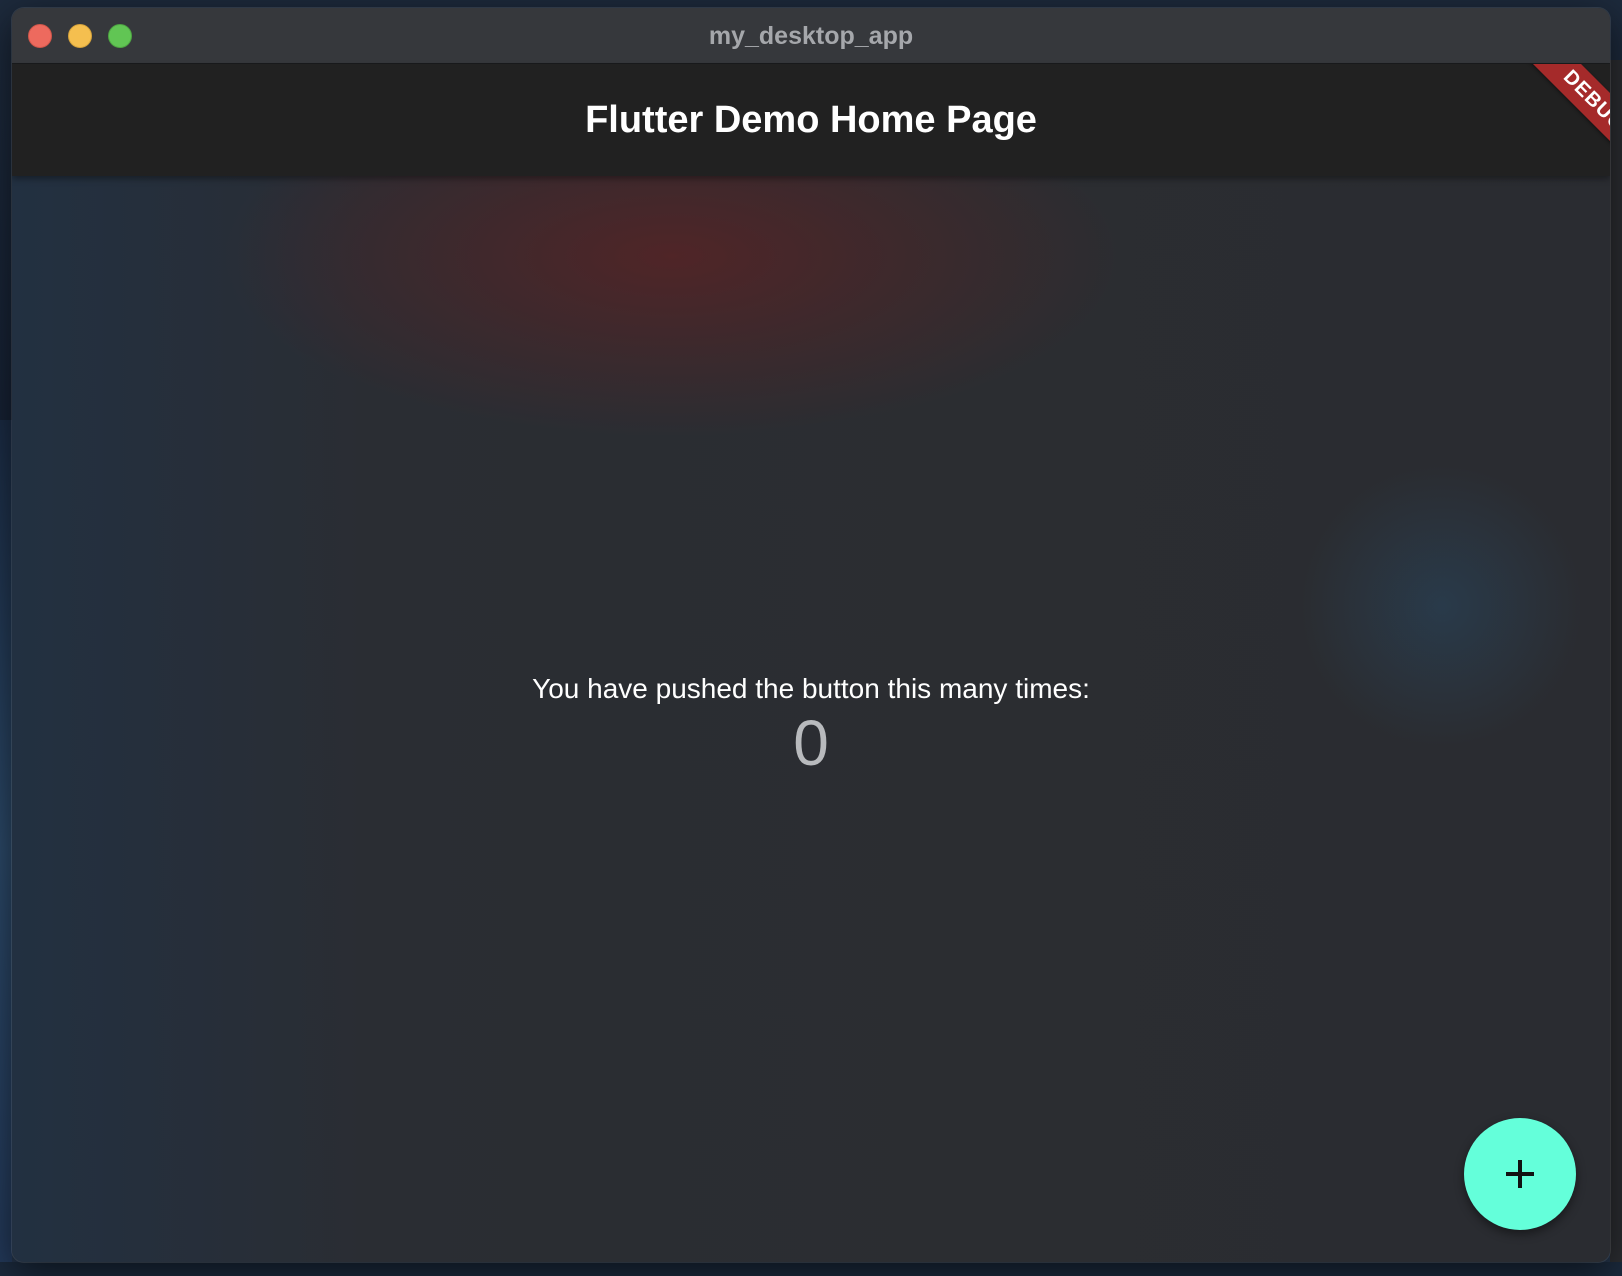  What do you see at coordinates (1616, 668) in the screenshot?
I see `desktop-background-right` at bounding box center [1616, 668].